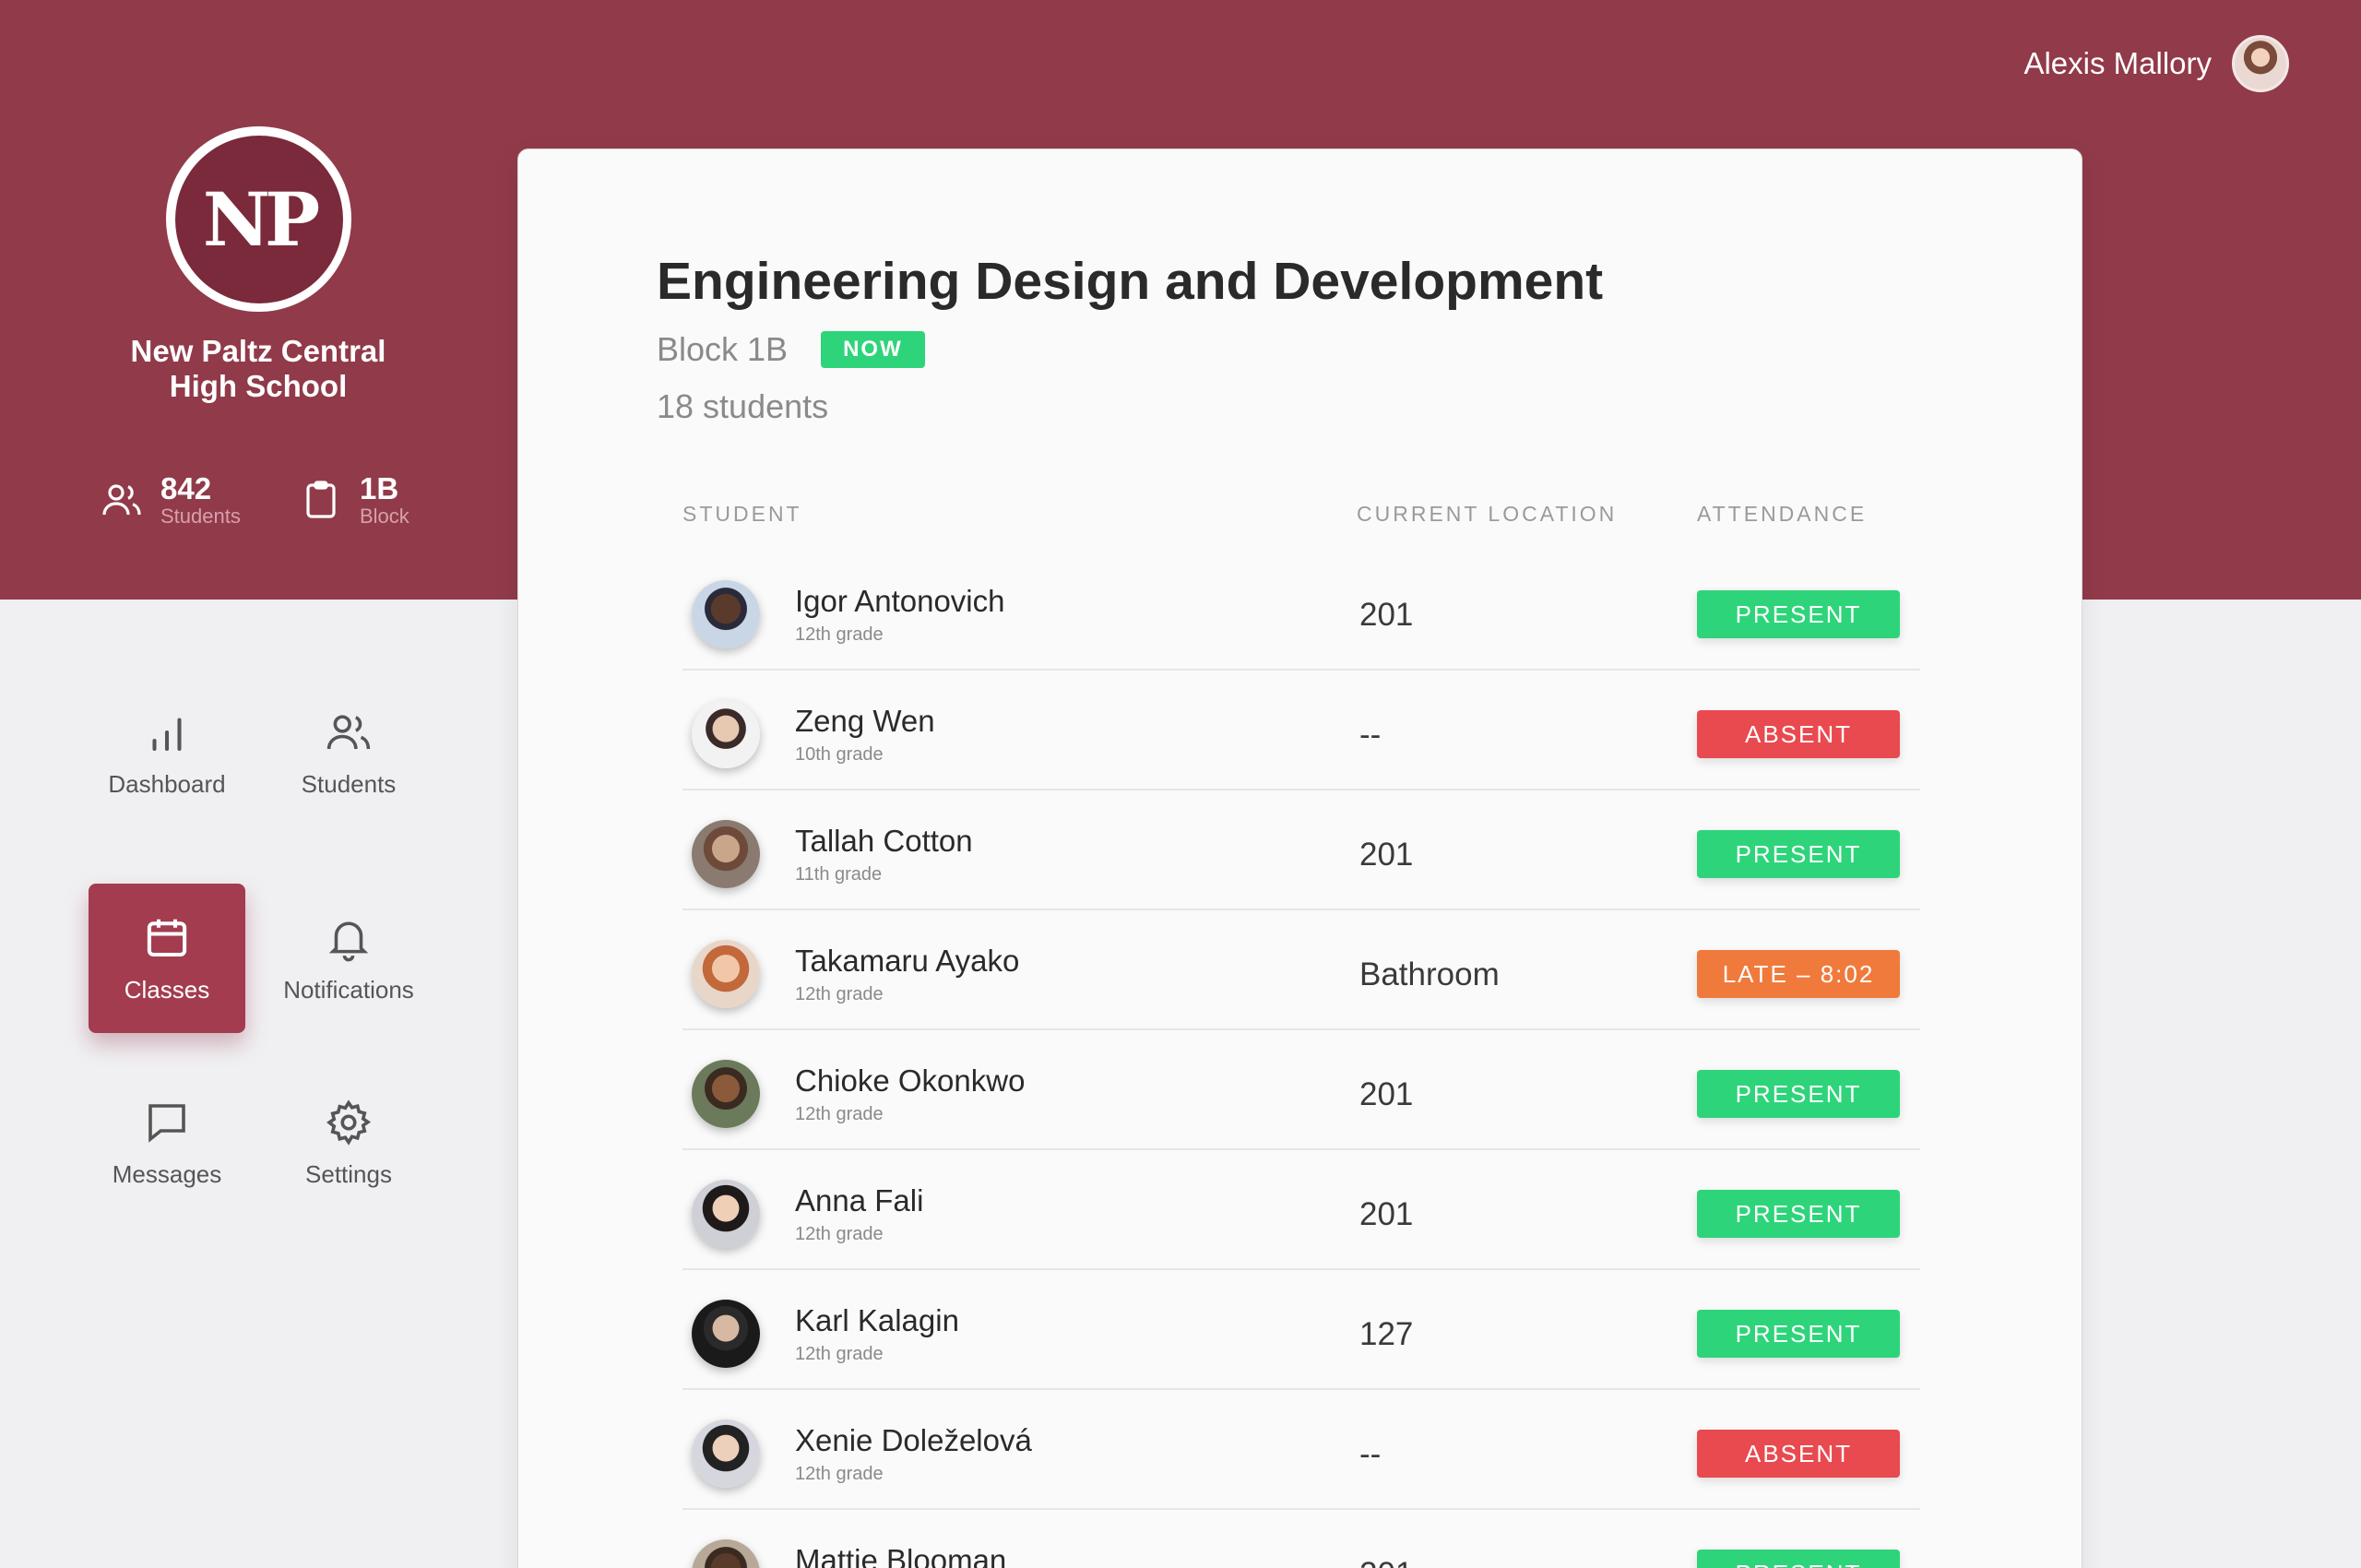 The height and width of the screenshot is (1568, 2361). I want to click on class-title: Engineering Design and Development, so click(1130, 281).